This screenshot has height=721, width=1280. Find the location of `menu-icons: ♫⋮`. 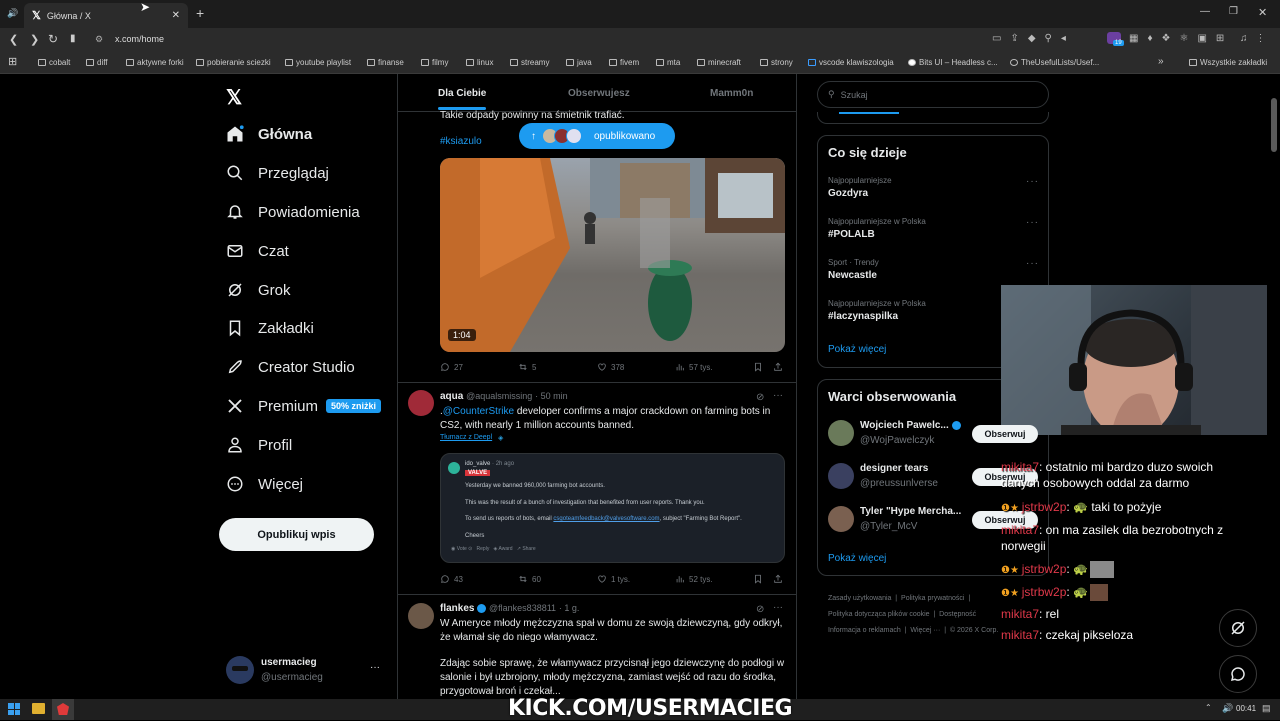

menu-icons: ♫⋮ is located at coordinates (1257, 38).